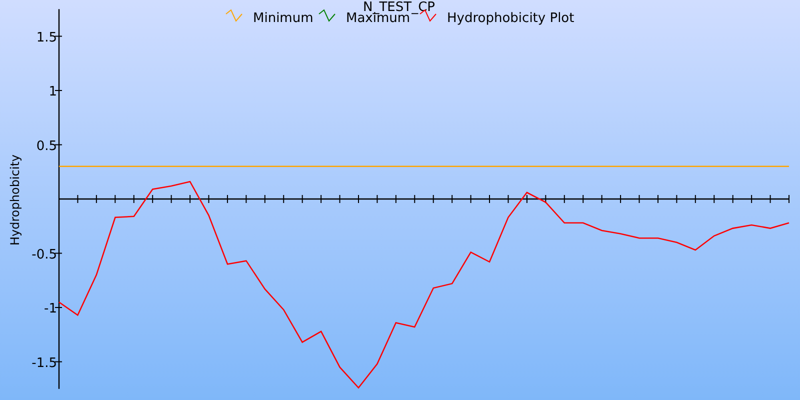 The image size is (800, 400). Describe the element at coordinates (283, 18) in the screenshot. I see `legend-label: Minimum` at that location.